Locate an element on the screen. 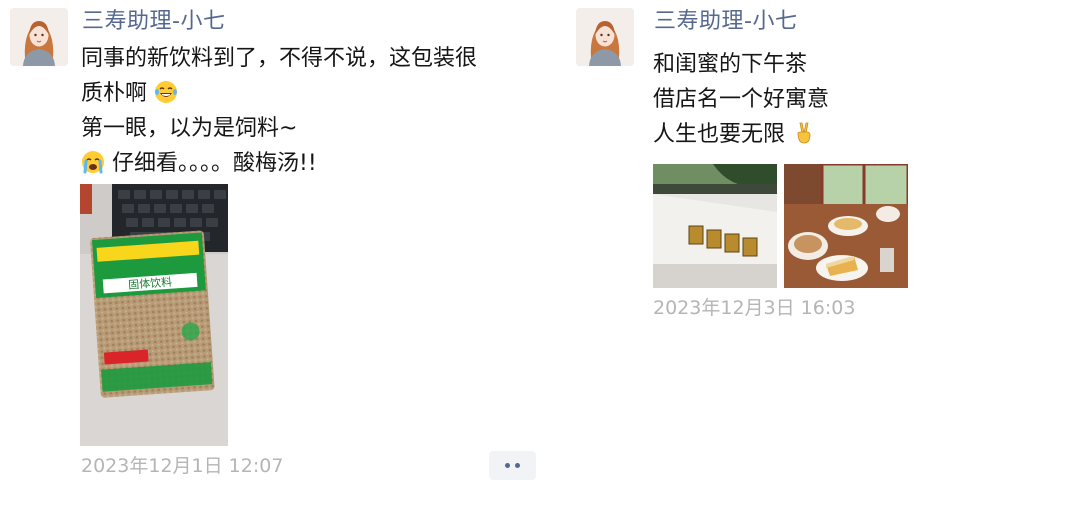 The width and height of the screenshot is (1080, 518). more-actions-button is located at coordinates (512, 465).